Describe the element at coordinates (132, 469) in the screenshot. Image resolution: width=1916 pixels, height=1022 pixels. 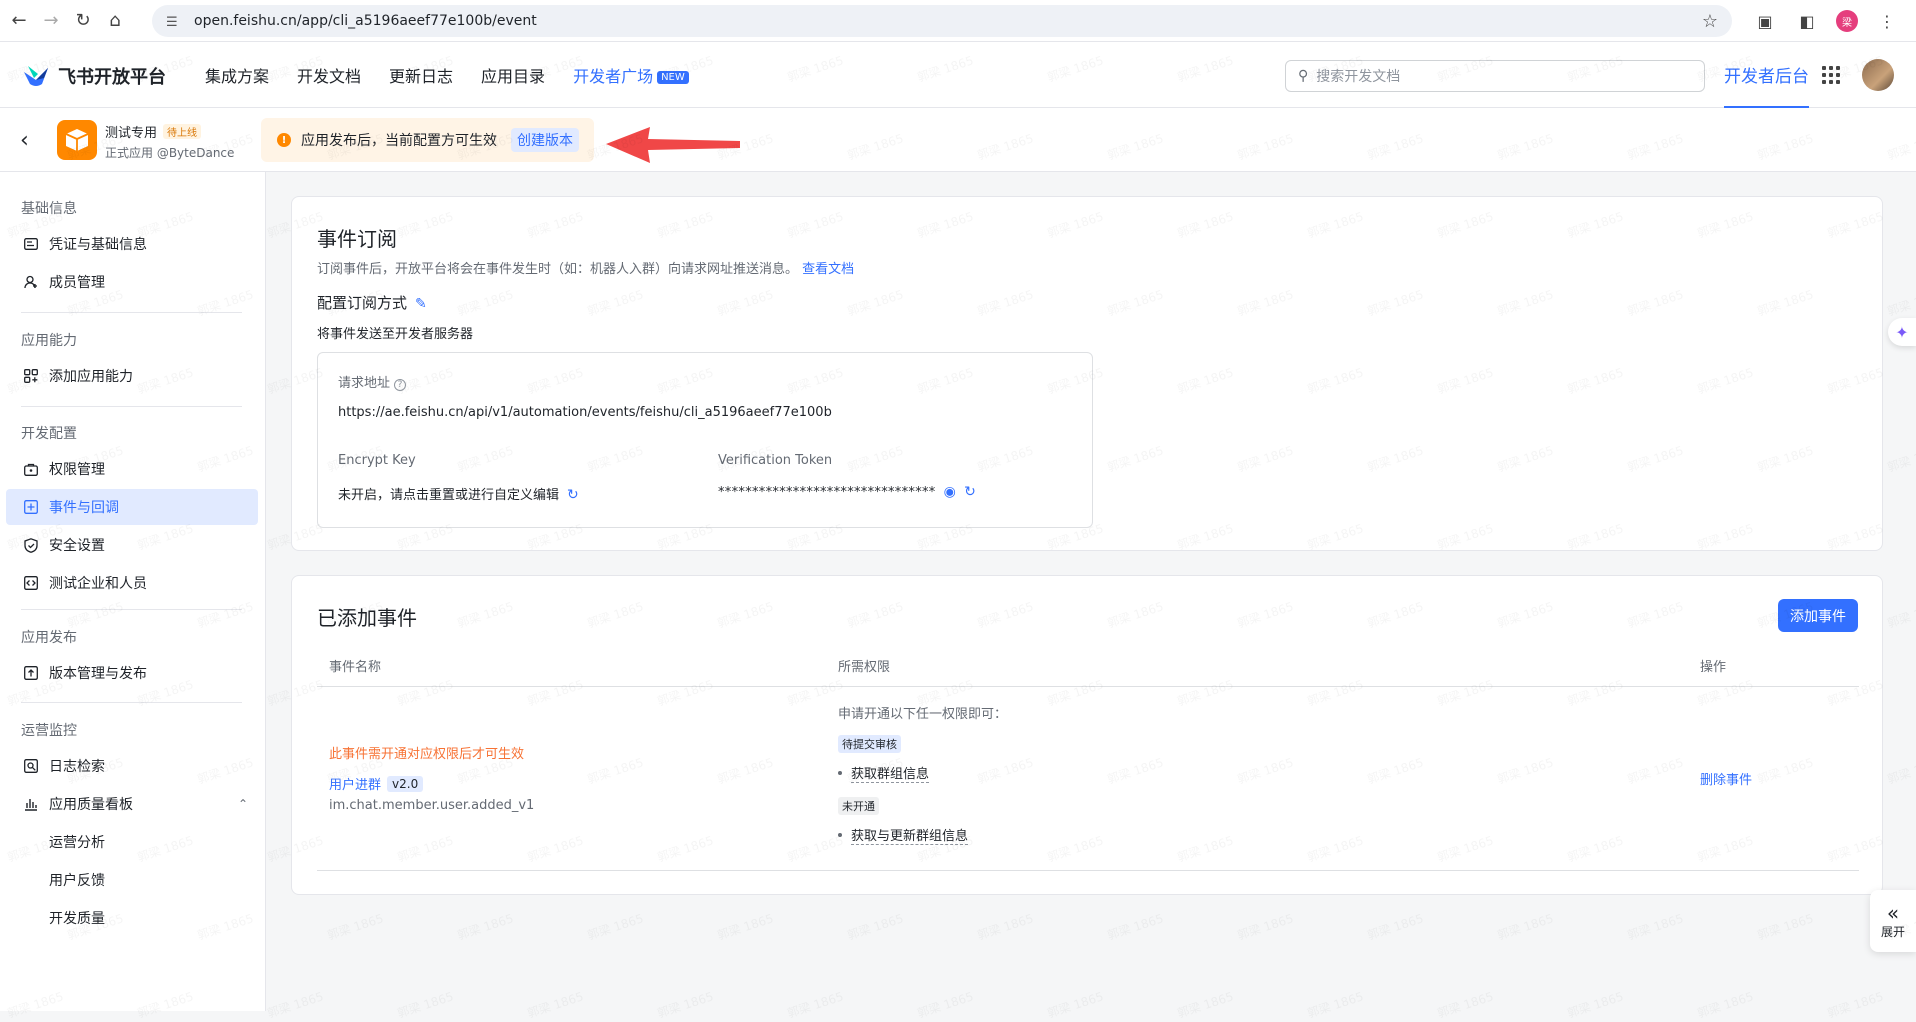
I see `sidebar-item-permissions: 权限管理` at that location.